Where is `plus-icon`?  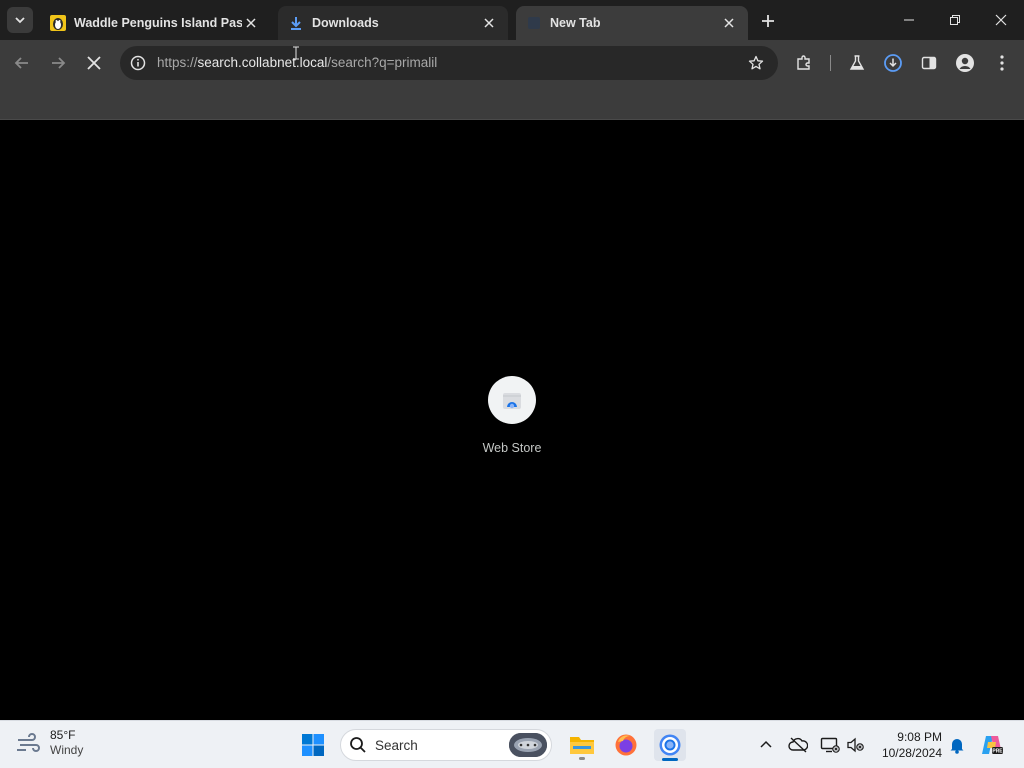 plus-icon is located at coordinates (768, 21).